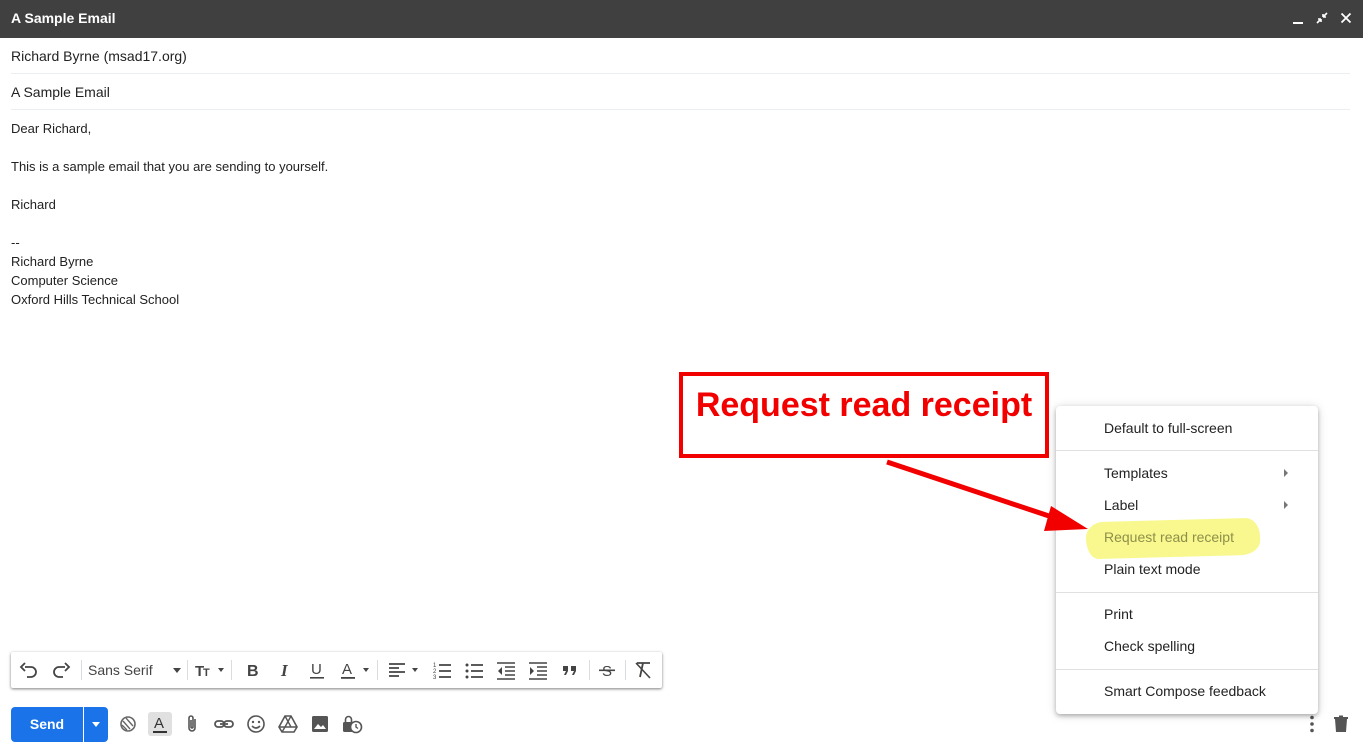 Image resolution: width=1363 pixels, height=751 pixels. Describe the element at coordinates (192, 724) in the screenshot. I see `attach-icon` at that location.